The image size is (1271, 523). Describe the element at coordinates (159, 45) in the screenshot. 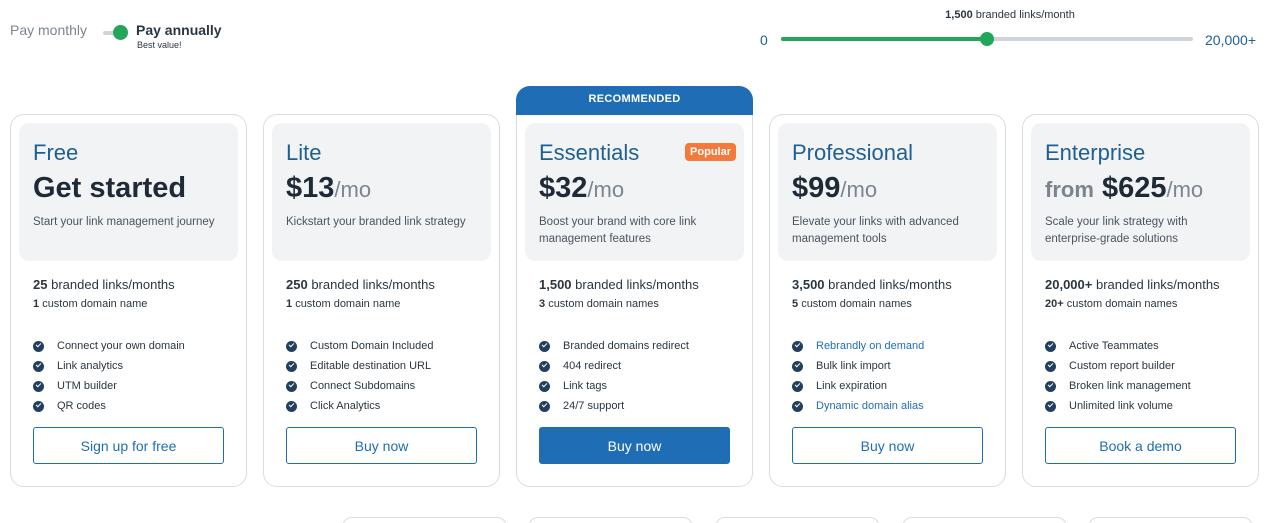

I see `best-value-note: Best value!` at that location.